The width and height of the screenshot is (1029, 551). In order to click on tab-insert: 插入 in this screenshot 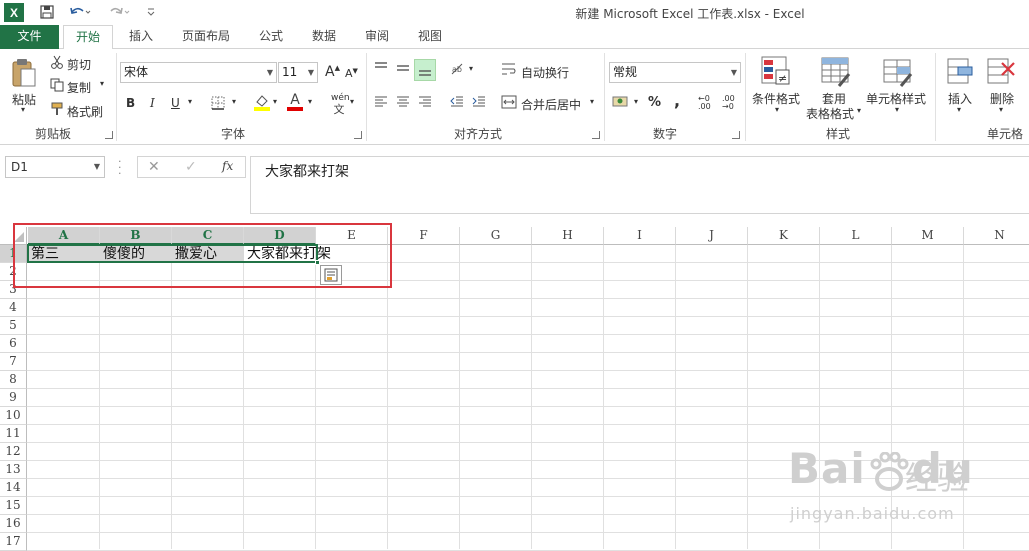, I will do `click(141, 37)`.